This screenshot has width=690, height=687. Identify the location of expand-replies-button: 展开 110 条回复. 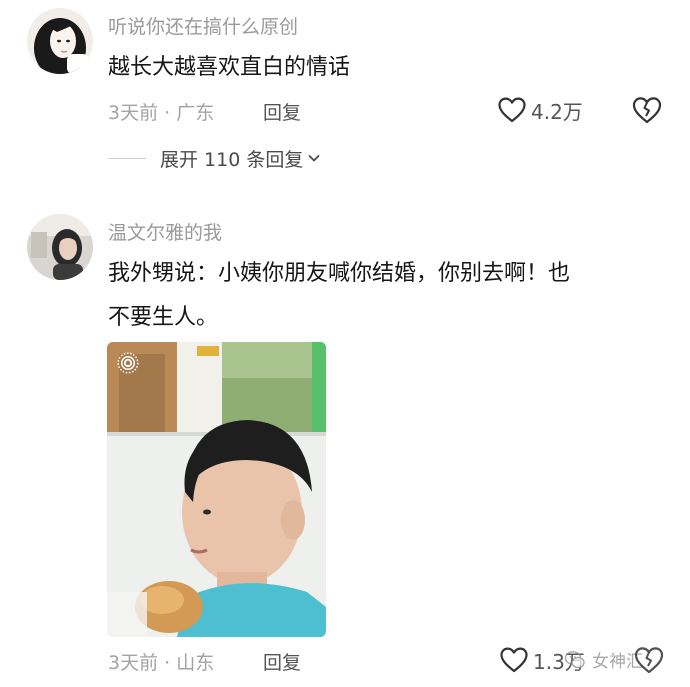
(214, 158).